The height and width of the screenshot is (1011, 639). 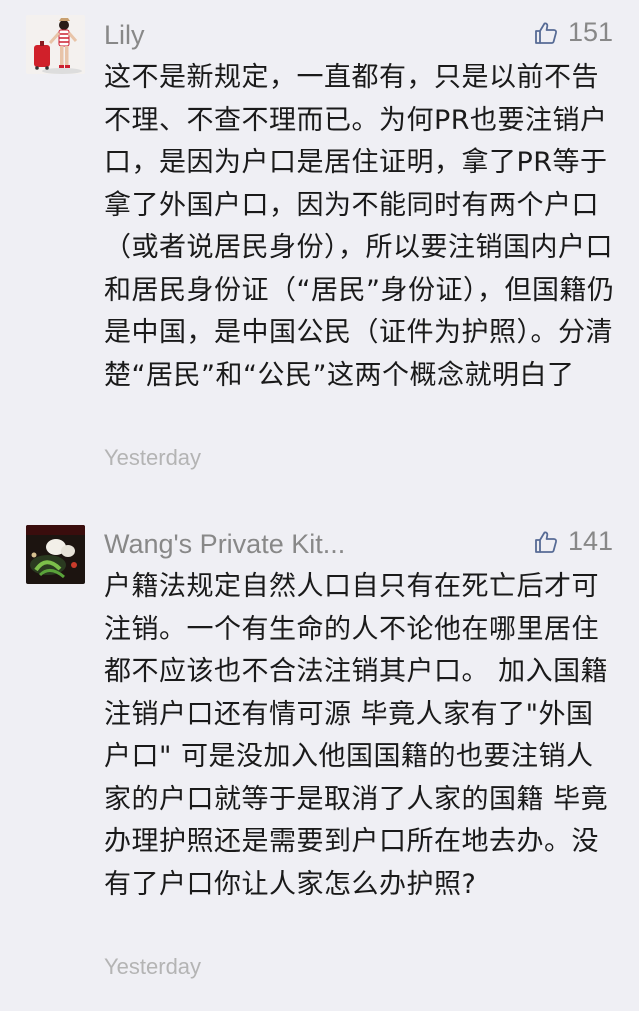 What do you see at coordinates (590, 32) in the screenshot?
I see `like-count: 151` at bounding box center [590, 32].